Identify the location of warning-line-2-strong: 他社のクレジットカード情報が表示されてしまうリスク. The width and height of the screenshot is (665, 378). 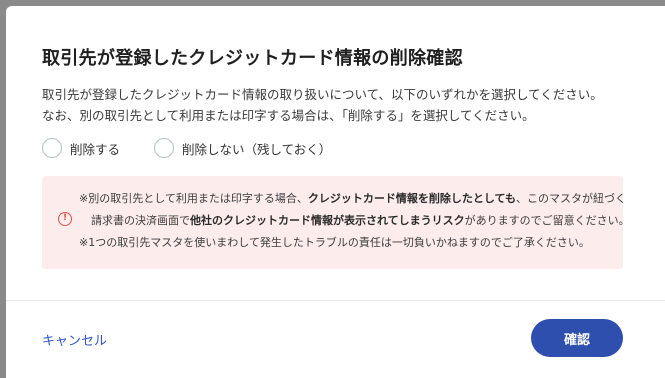
(327, 220).